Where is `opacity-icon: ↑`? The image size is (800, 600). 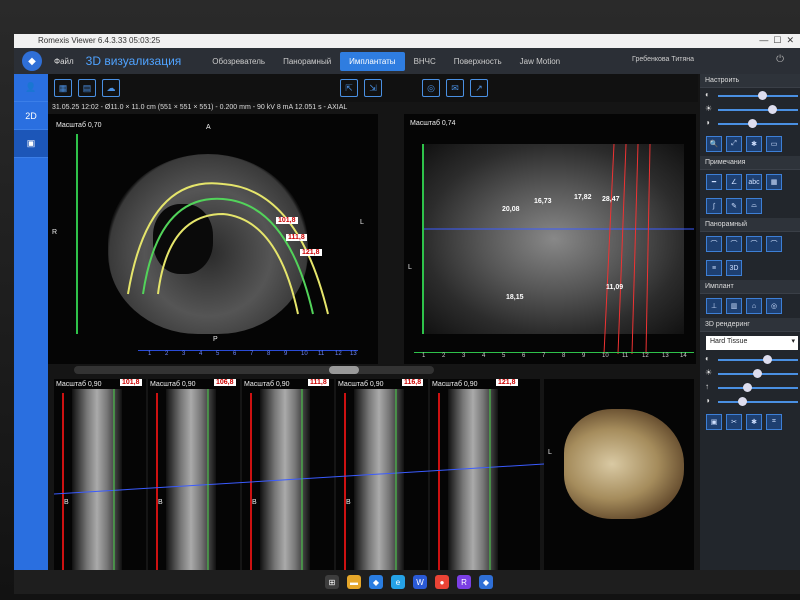
opacity-icon: ↑ is located at coordinates (707, 386).